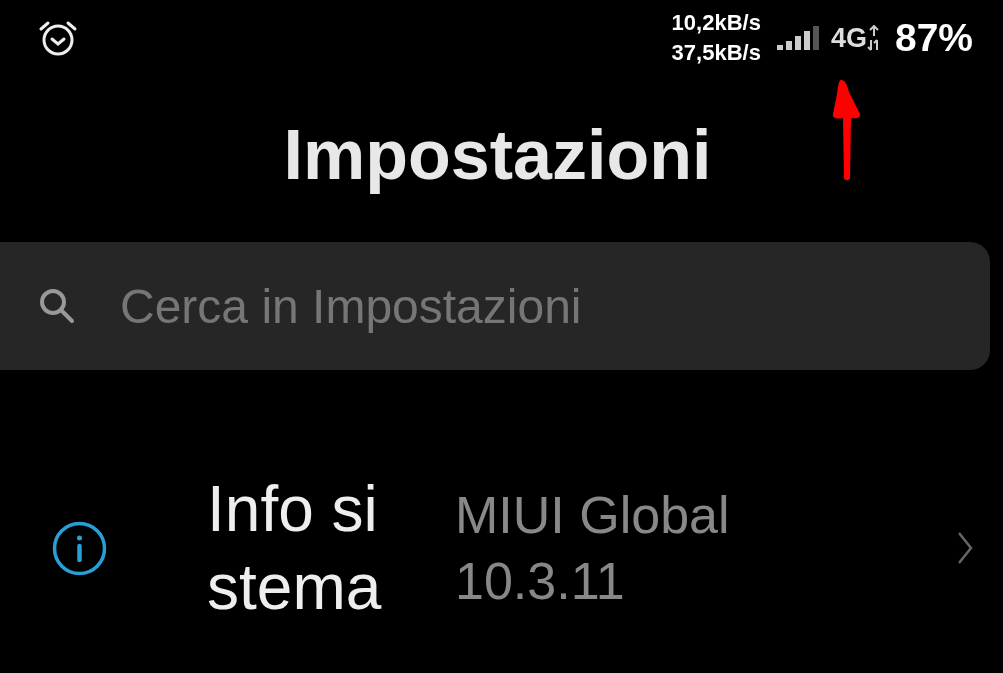  Describe the element at coordinates (58, 38) in the screenshot. I see `alarm-icon` at that location.